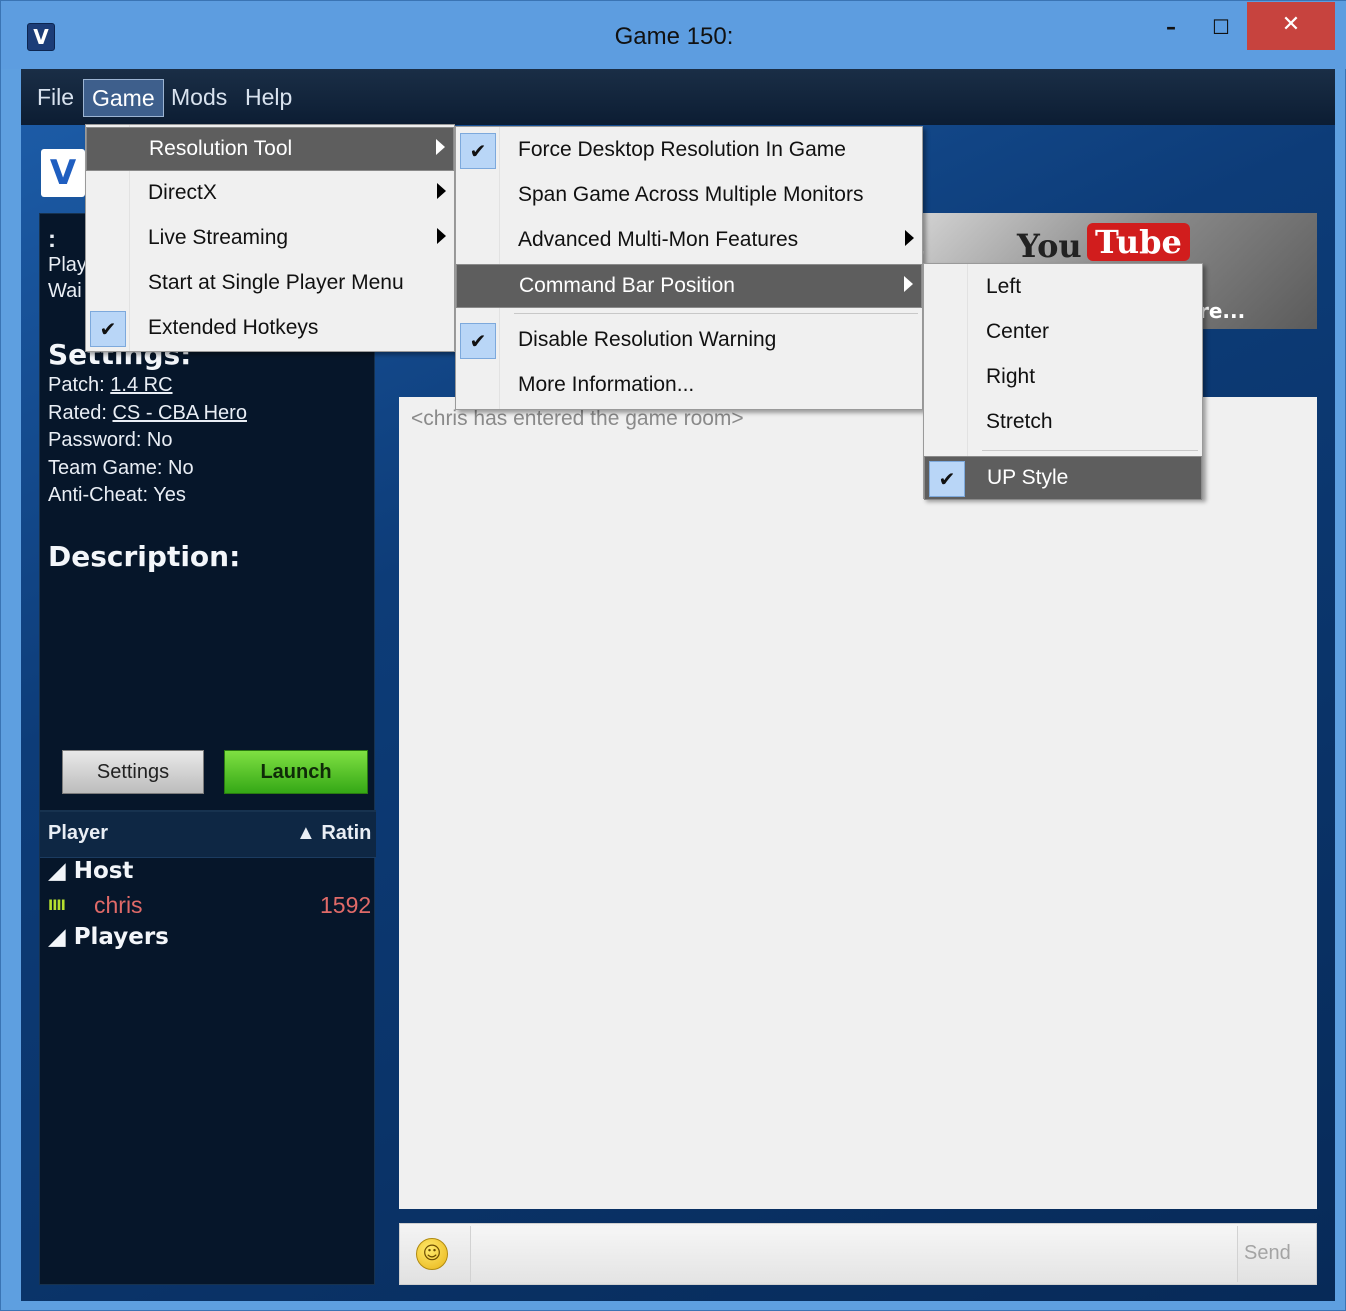 This screenshot has width=1346, height=1311. I want to click on menu-item-span-monitors: Span Game Across Multiple Monitors, so click(689, 196).